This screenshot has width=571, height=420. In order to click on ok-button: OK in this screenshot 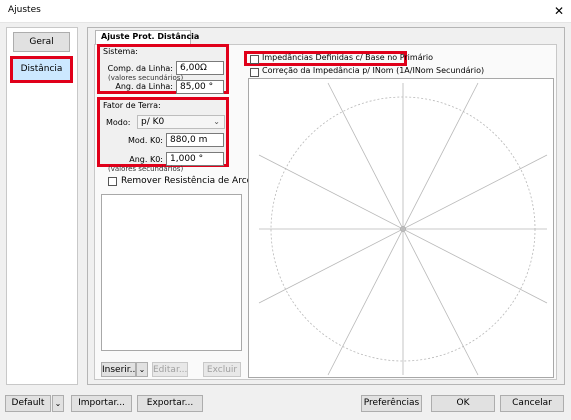, I will do `click(463, 403)`.